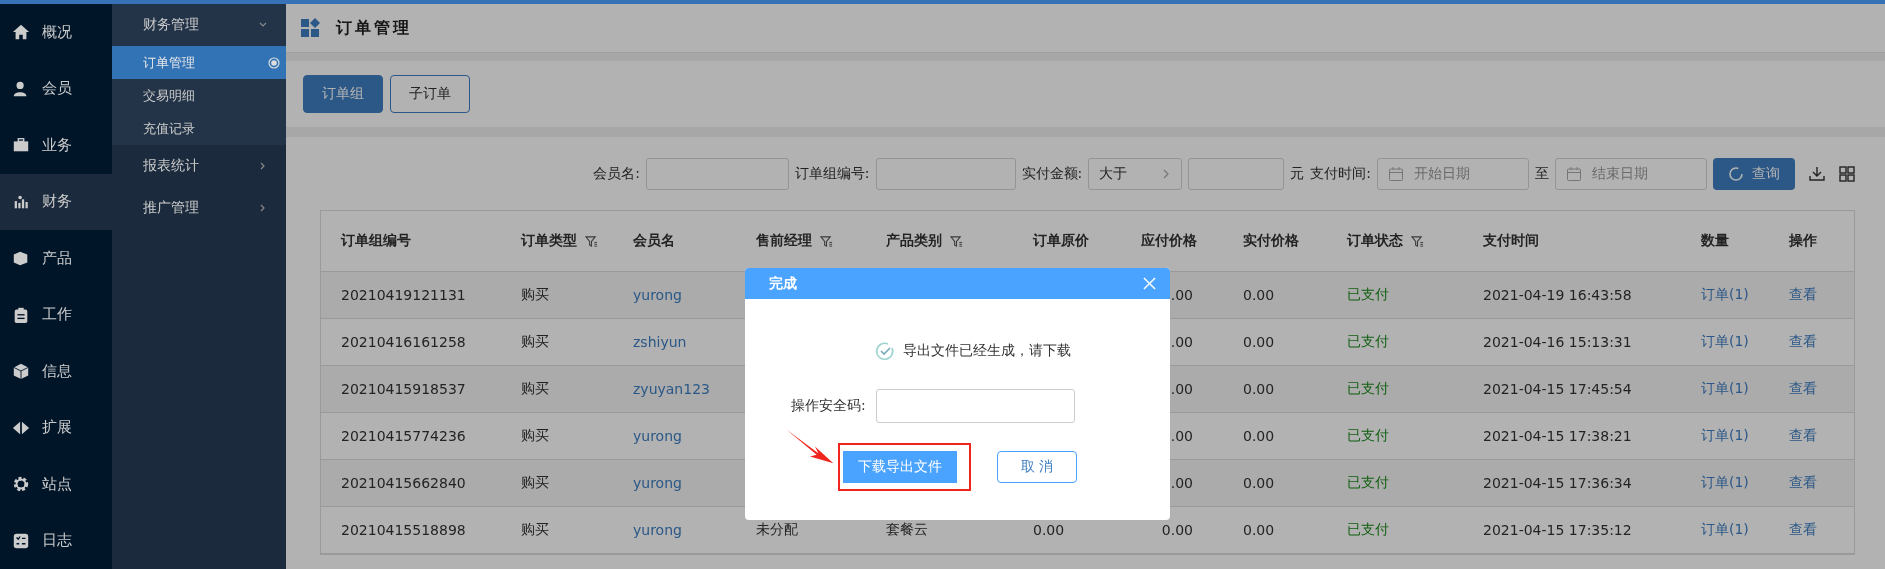 This screenshot has height=569, width=1885. Describe the element at coordinates (56, 201) in the screenshot. I see `sidebar-item: 财务` at that location.